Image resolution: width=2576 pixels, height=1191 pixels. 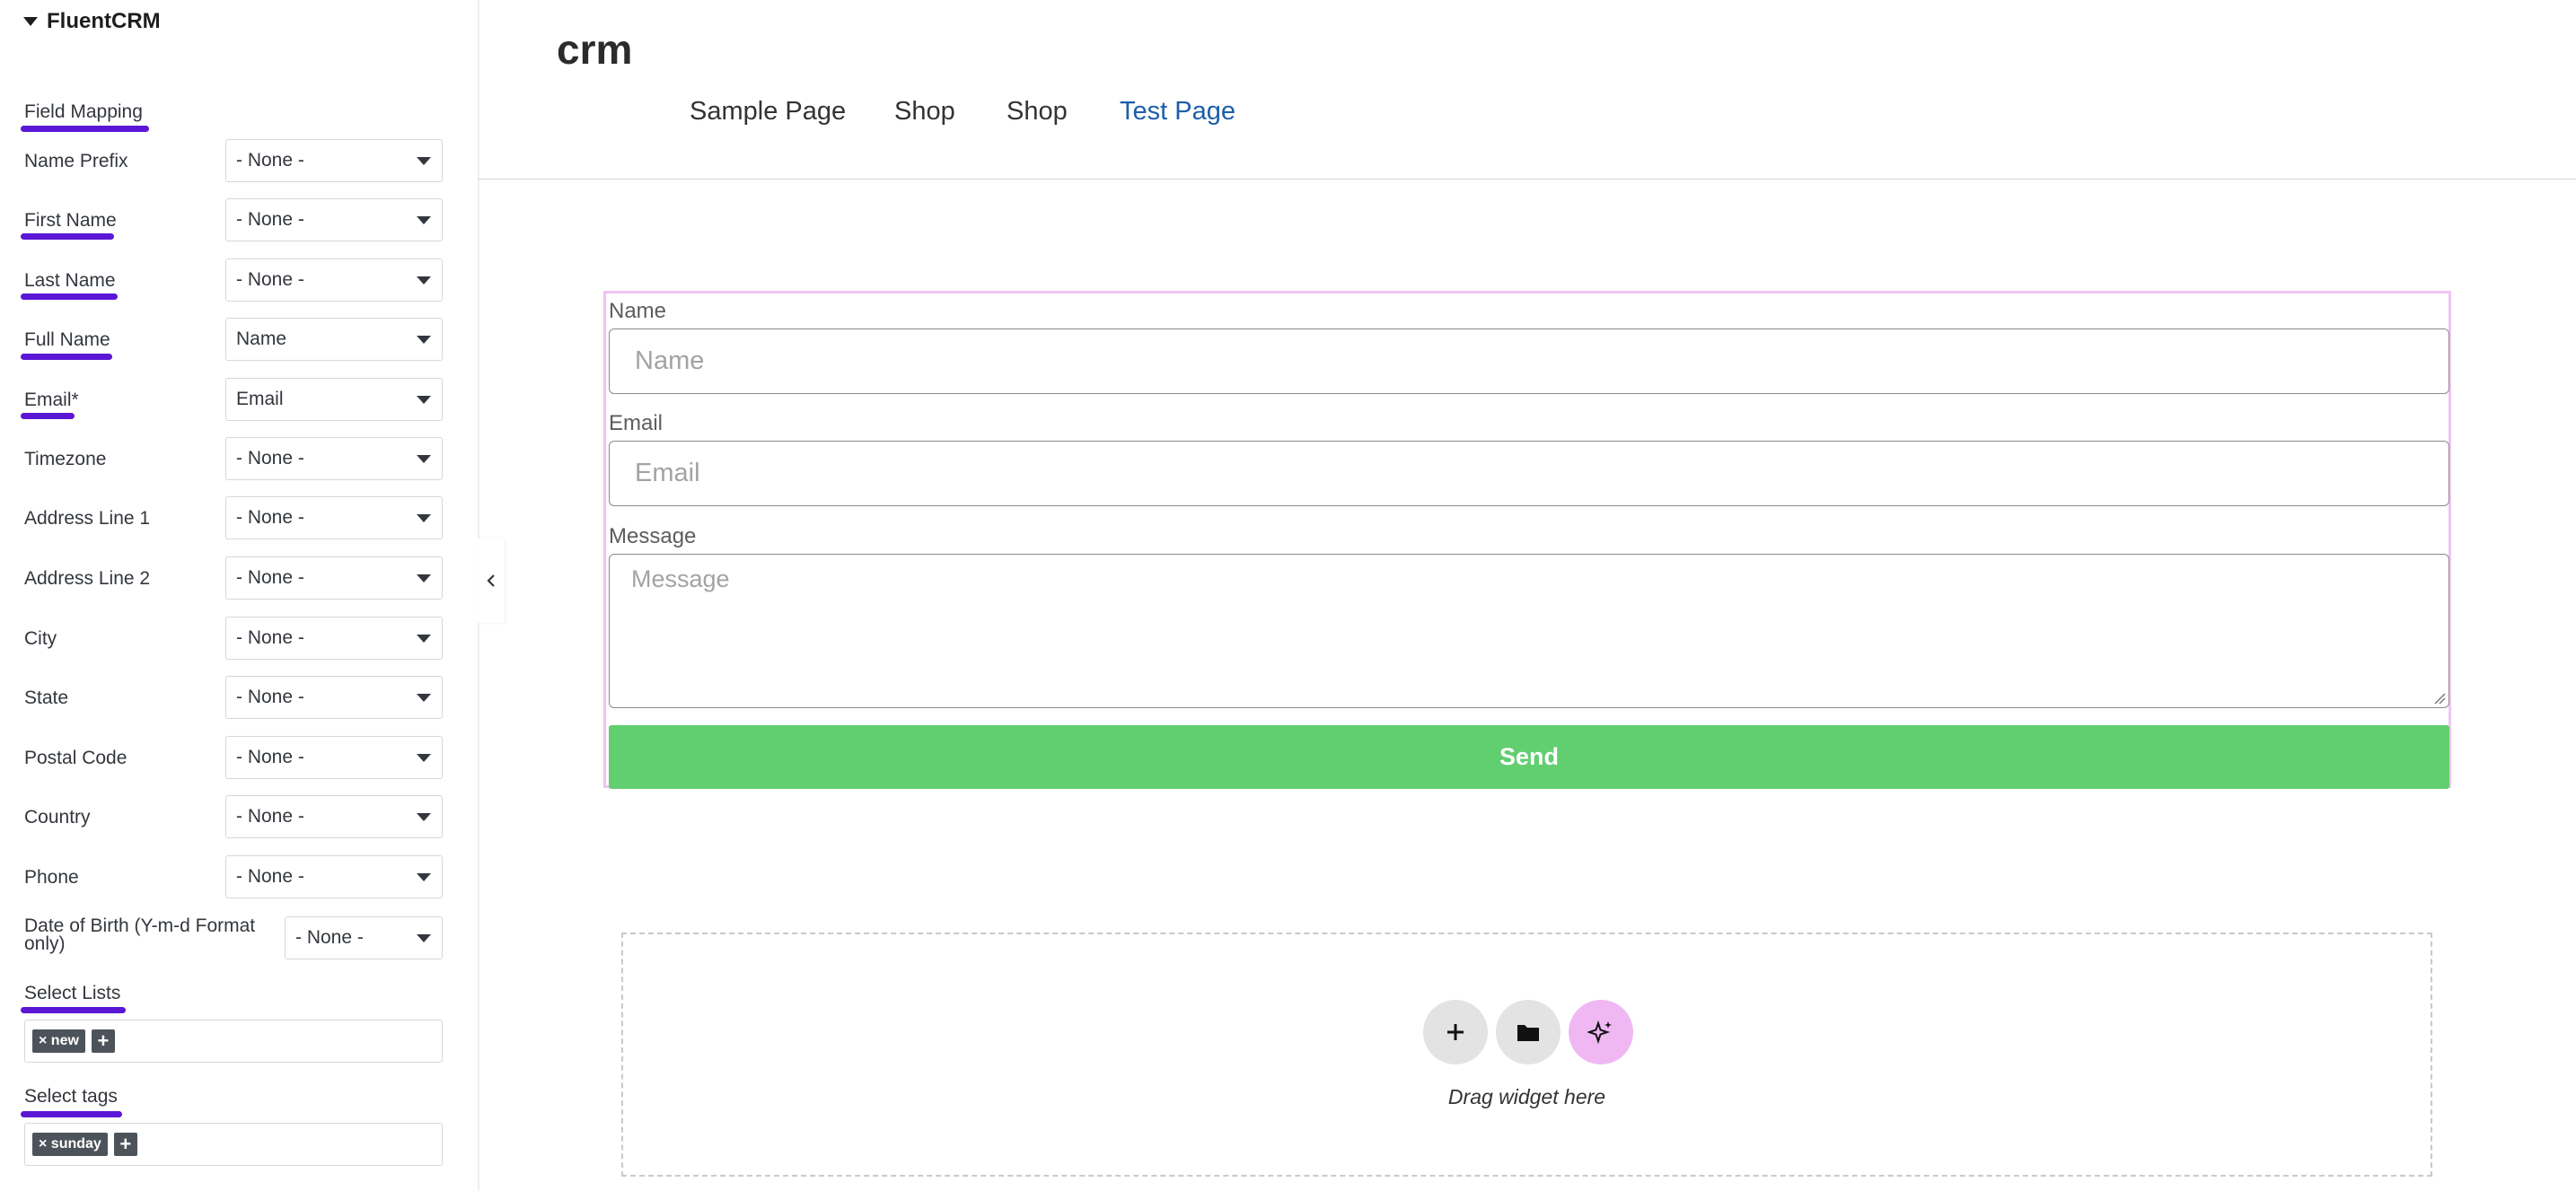 I want to click on send-button: Send, so click(x=1529, y=757).